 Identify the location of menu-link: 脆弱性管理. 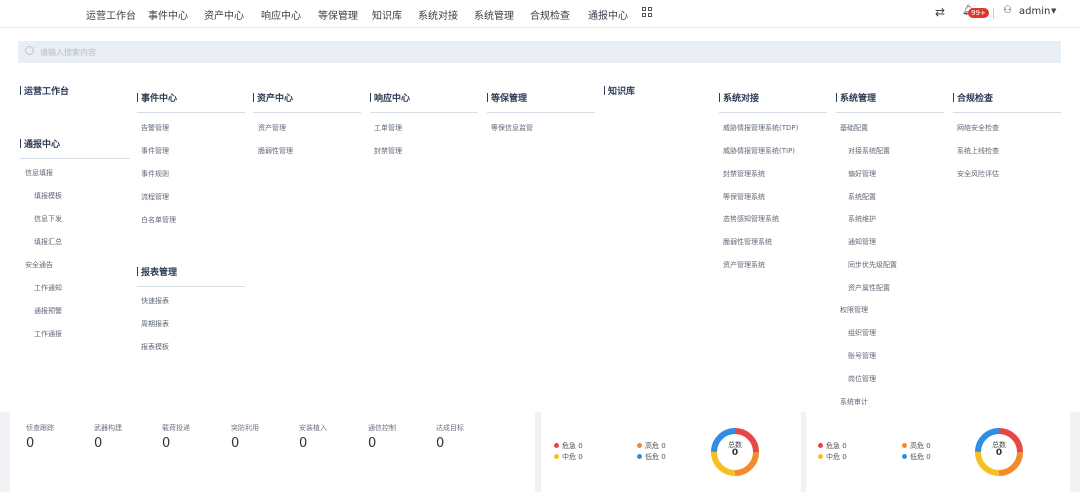
(275, 151).